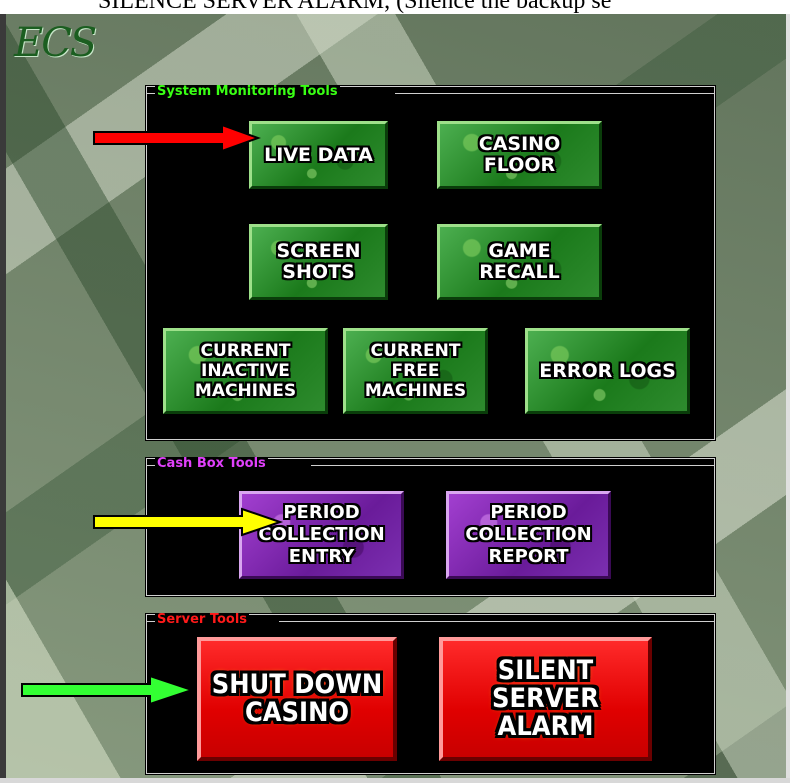 The width and height of the screenshot is (790, 783). What do you see at coordinates (55, 43) in the screenshot?
I see `ecs-logo: ECS` at bounding box center [55, 43].